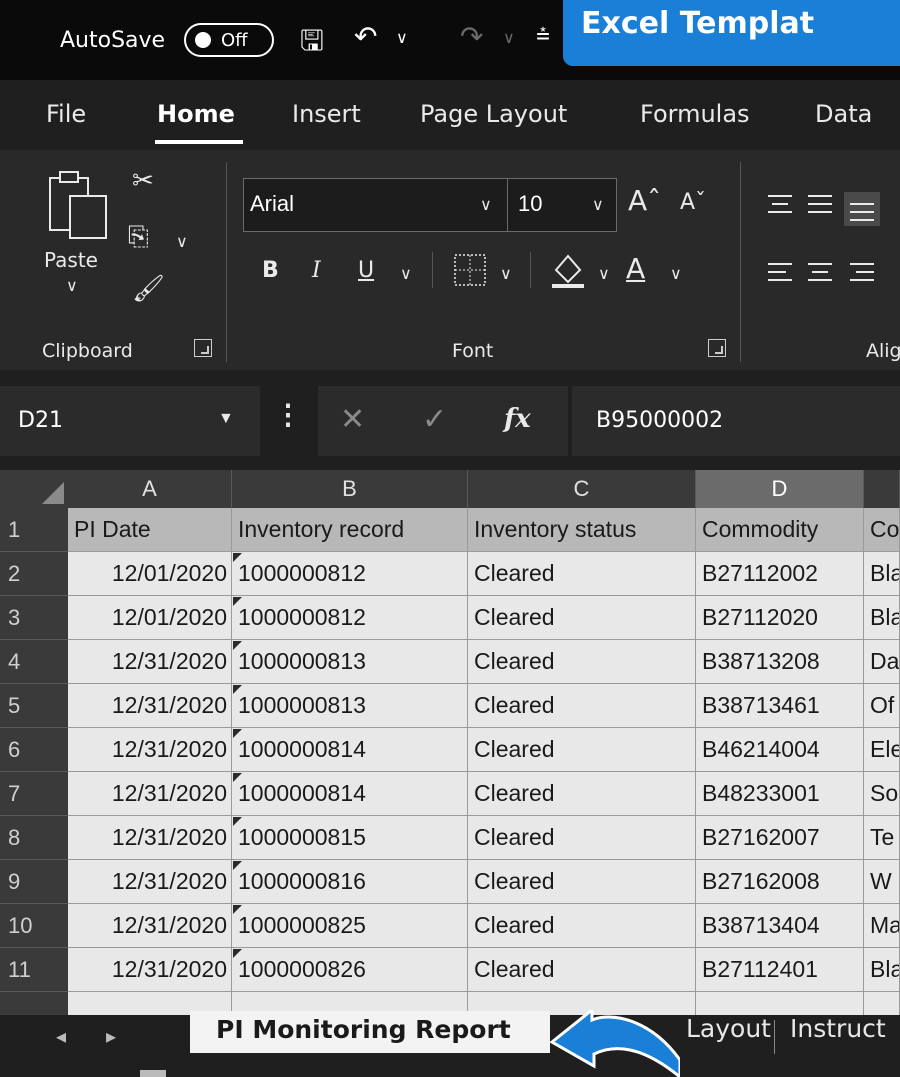 Image resolution: width=900 pixels, height=1077 pixels. Describe the element at coordinates (471, 36) in the screenshot. I see `redo-icon: ↷` at that location.